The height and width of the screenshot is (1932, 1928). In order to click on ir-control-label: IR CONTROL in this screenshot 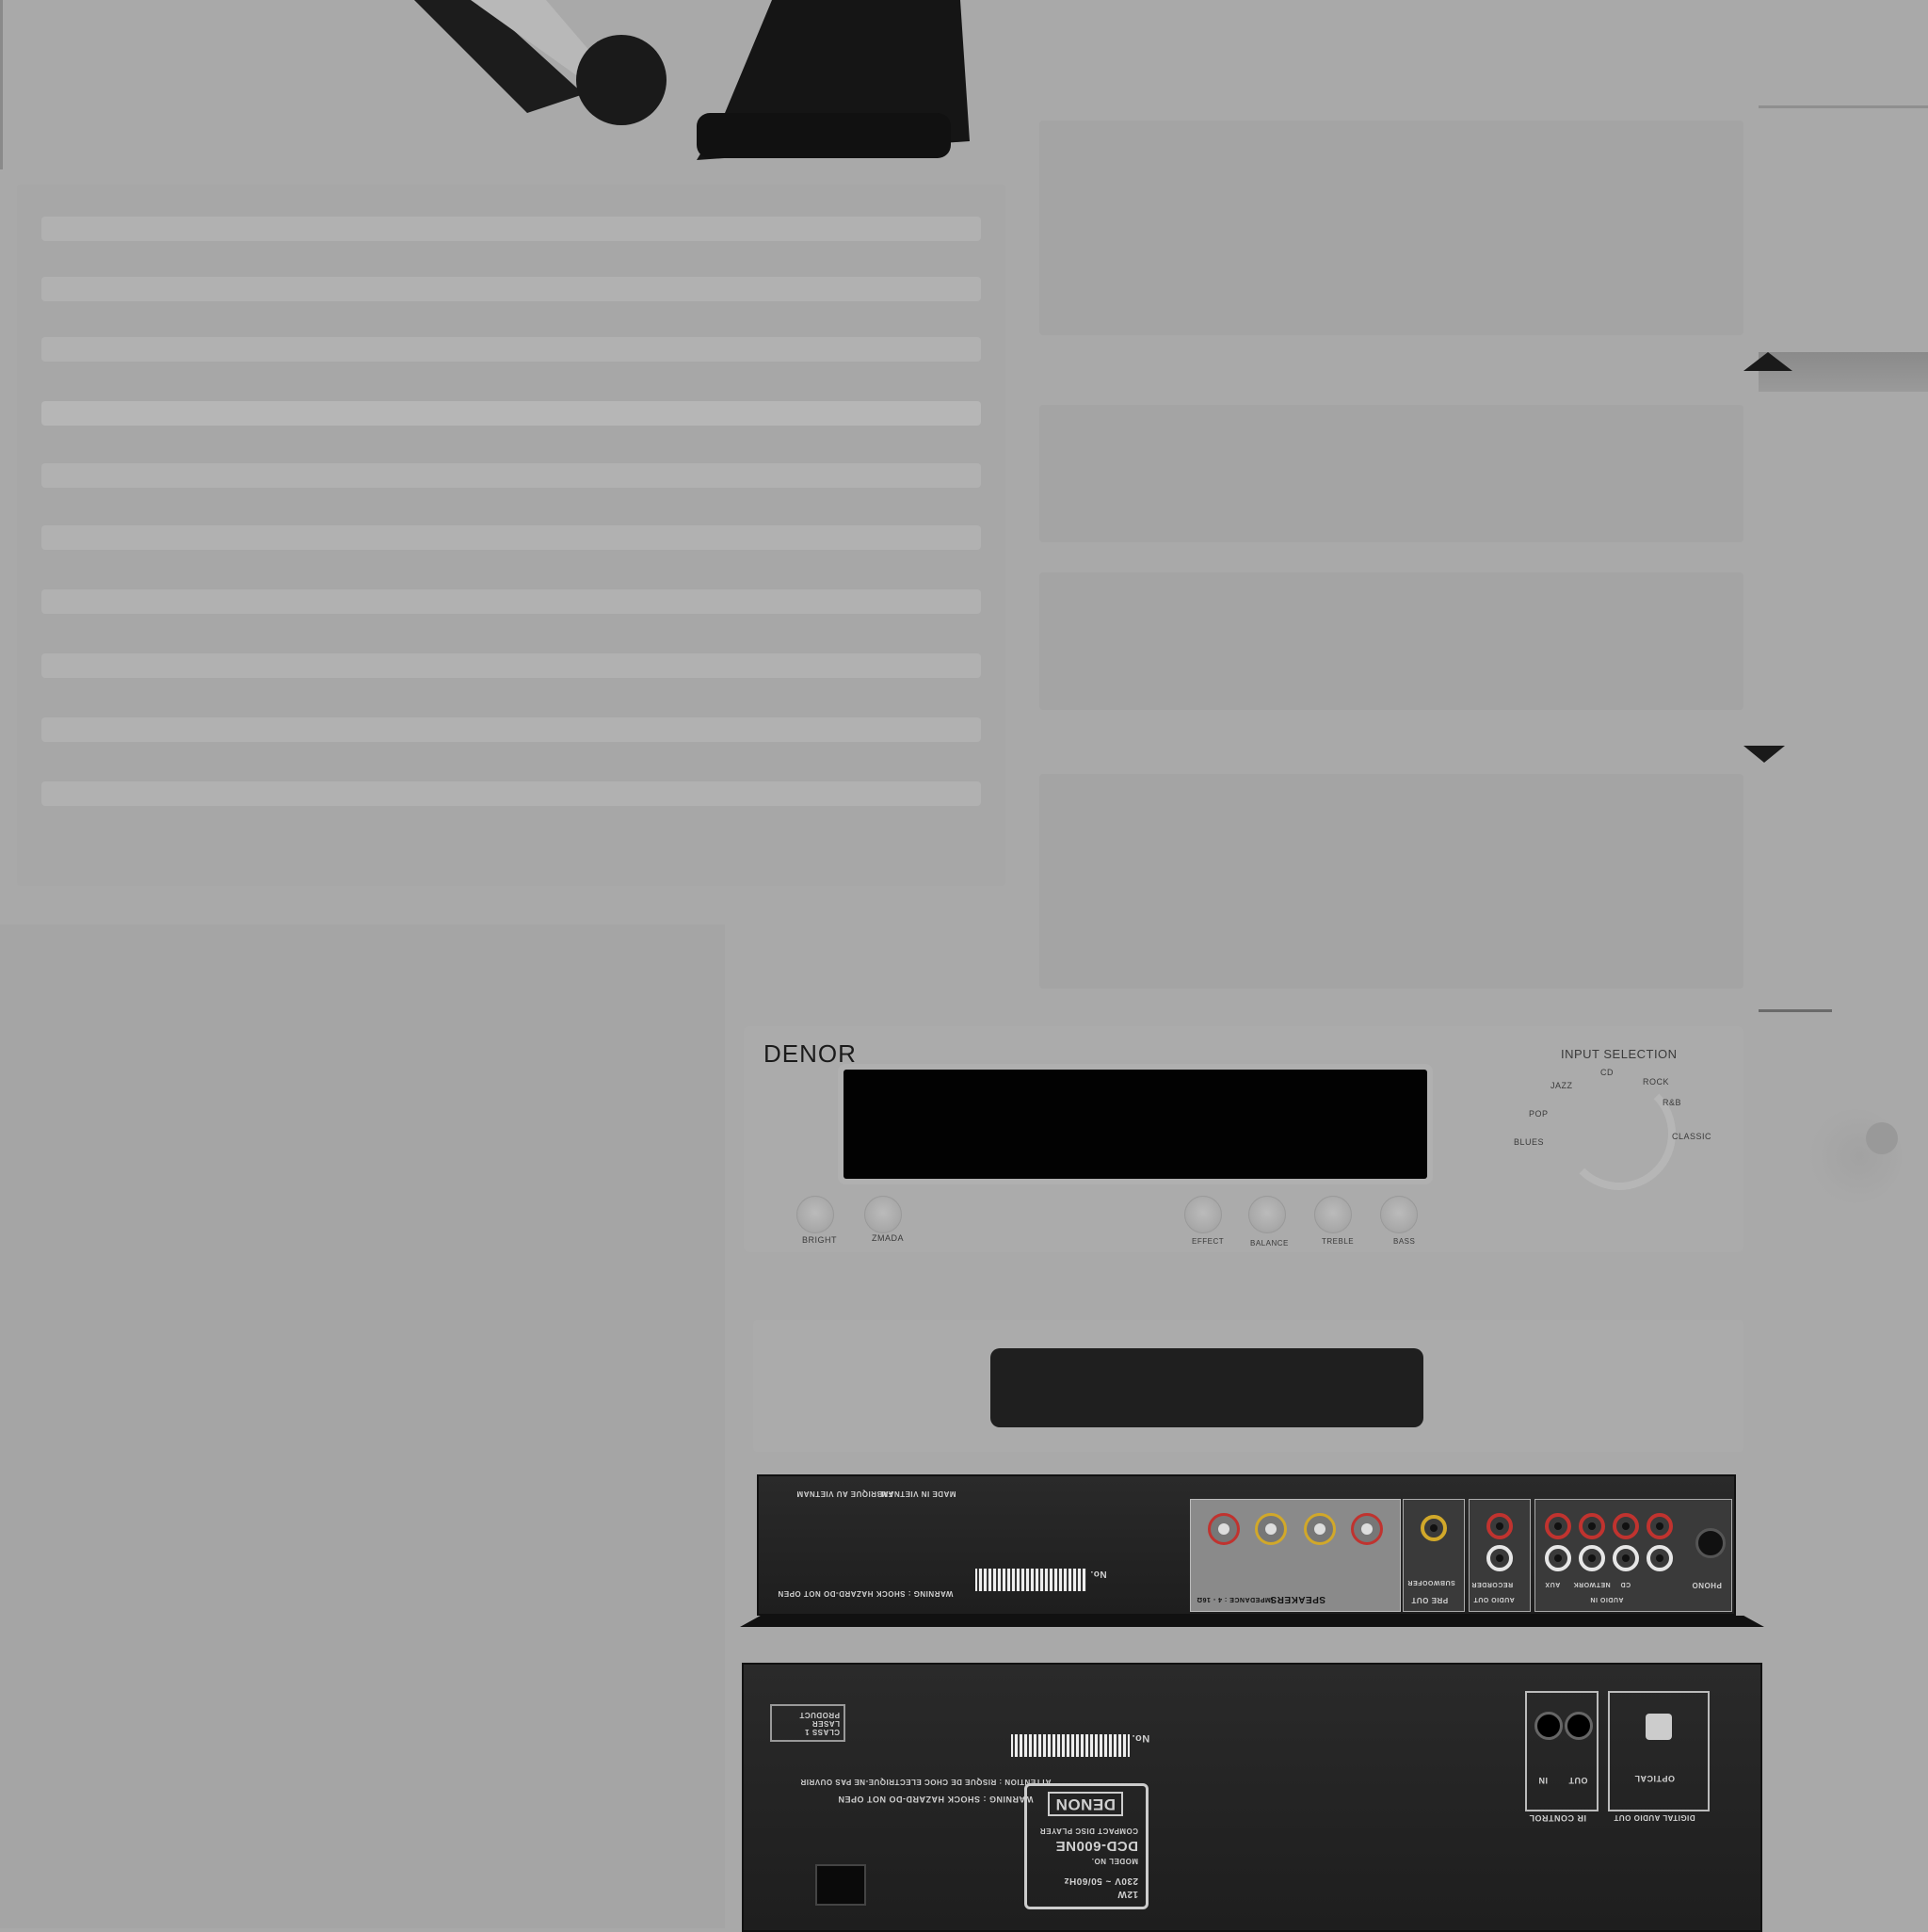, I will do `click(1557, 1818)`.